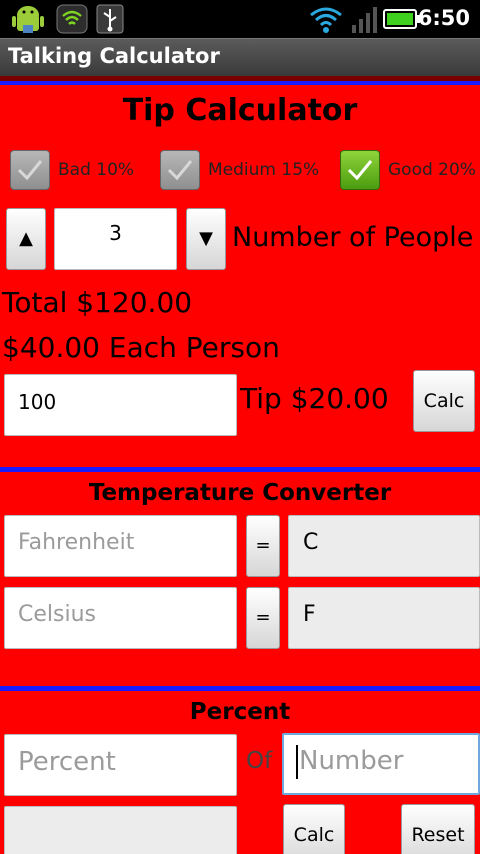 This screenshot has height=854, width=480. I want to click on of-label: Of, so click(259, 761).